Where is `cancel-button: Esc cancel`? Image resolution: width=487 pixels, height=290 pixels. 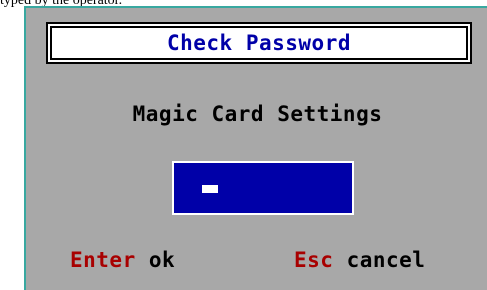 cancel-button: Esc cancel is located at coordinates (359, 262).